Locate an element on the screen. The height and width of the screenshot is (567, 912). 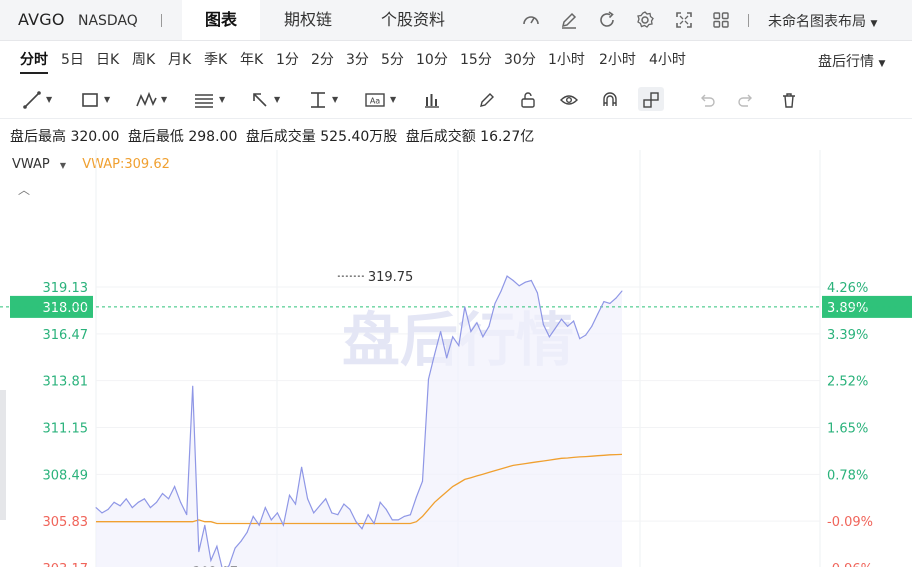
arrow-tool-icon: ▼ is located at coordinates (265, 99).